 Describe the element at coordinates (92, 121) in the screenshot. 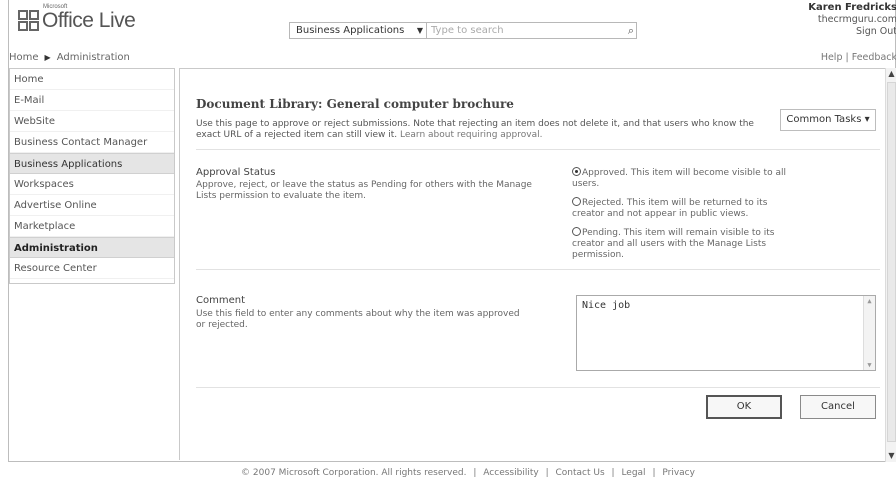

I see `sidebar-item-website: WebSite` at that location.